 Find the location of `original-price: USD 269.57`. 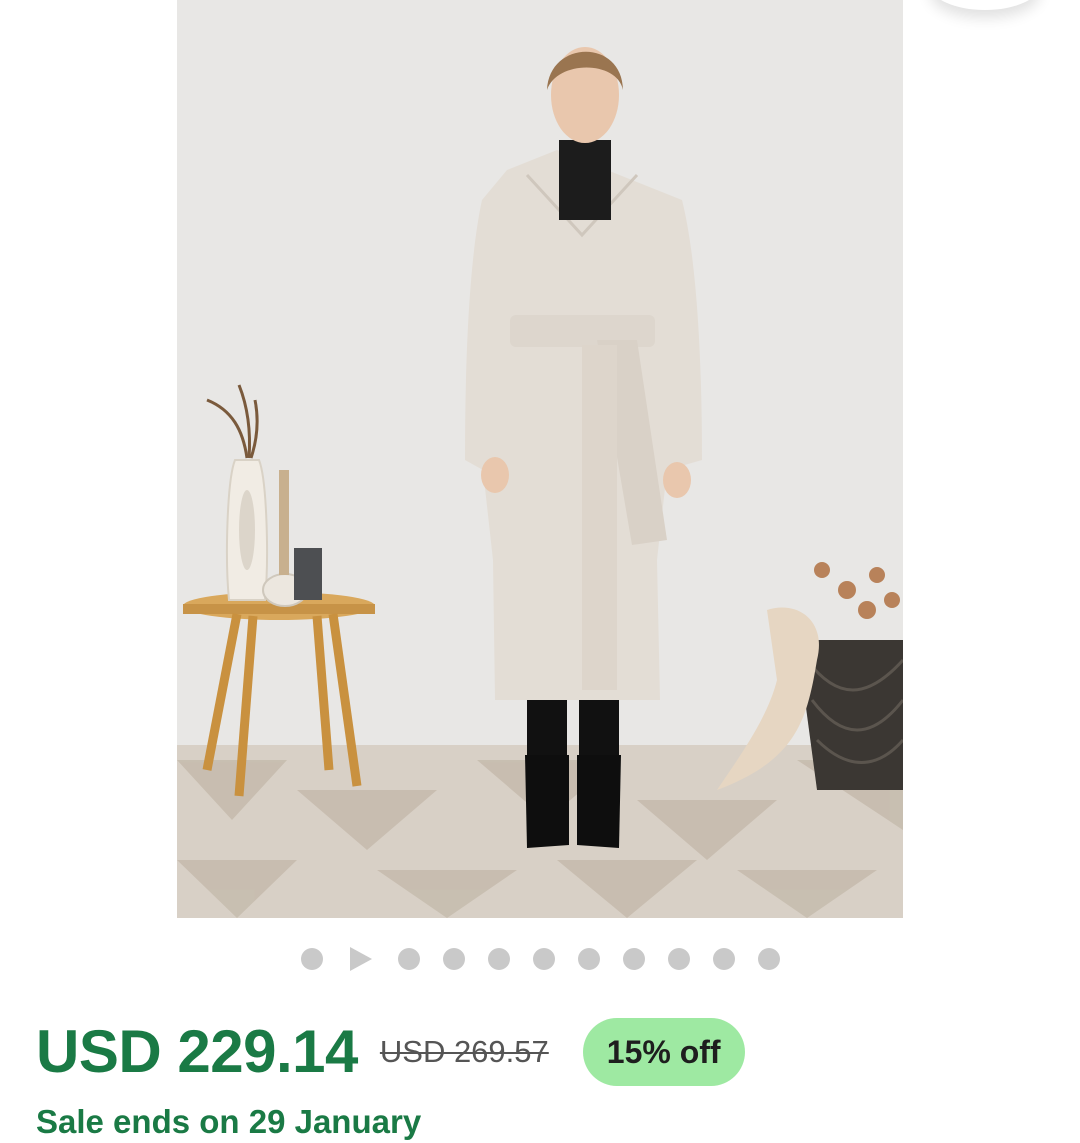

original-price: USD 269.57 is located at coordinates (464, 1051).